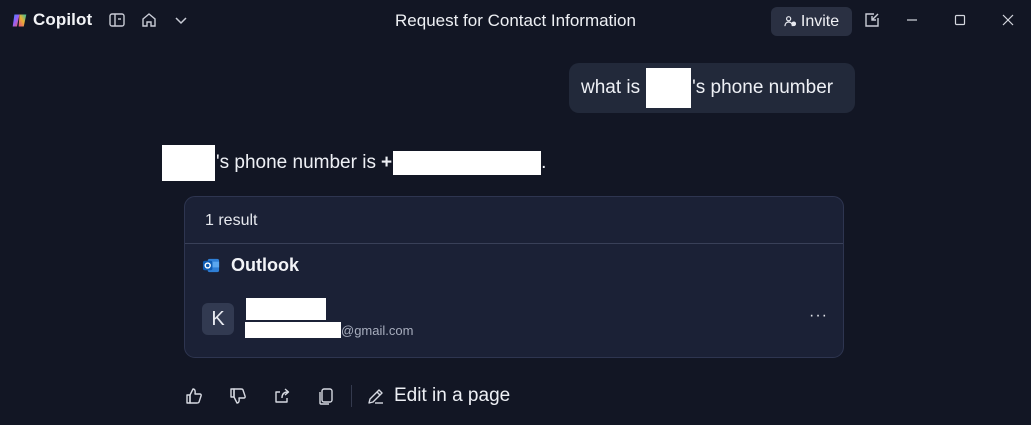  Describe the element at coordinates (218, 319) in the screenshot. I see `avatar: K` at that location.